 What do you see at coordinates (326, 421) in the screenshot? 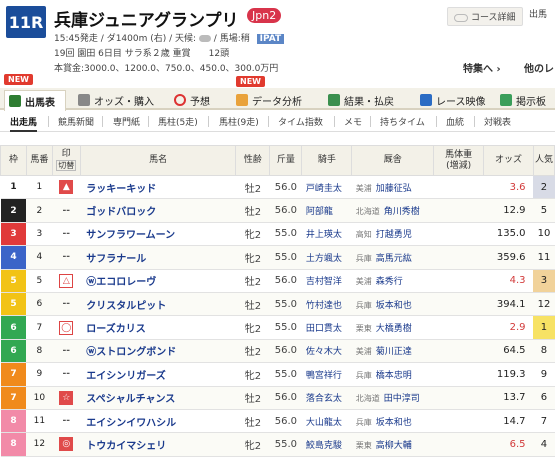
I see `jockey-name: 大山龍太` at bounding box center [326, 421].